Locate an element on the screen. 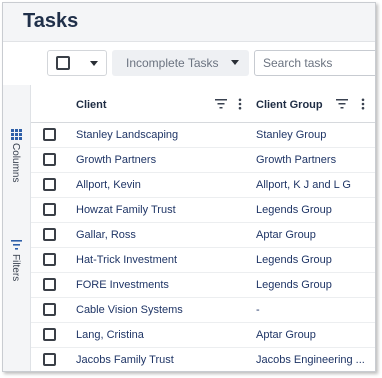 Image resolution: width=382 pixels, height=378 pixels. client-name: FORE Investments is located at coordinates (122, 285).